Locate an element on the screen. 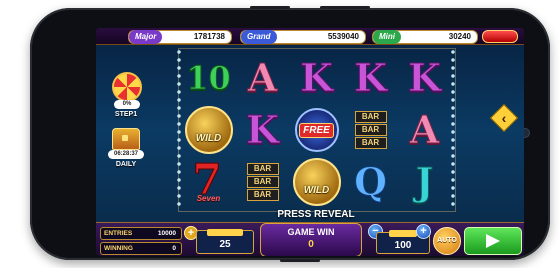 The height and width of the screenshot is (268, 560). card-symbol: 10 is located at coordinates (209, 78).